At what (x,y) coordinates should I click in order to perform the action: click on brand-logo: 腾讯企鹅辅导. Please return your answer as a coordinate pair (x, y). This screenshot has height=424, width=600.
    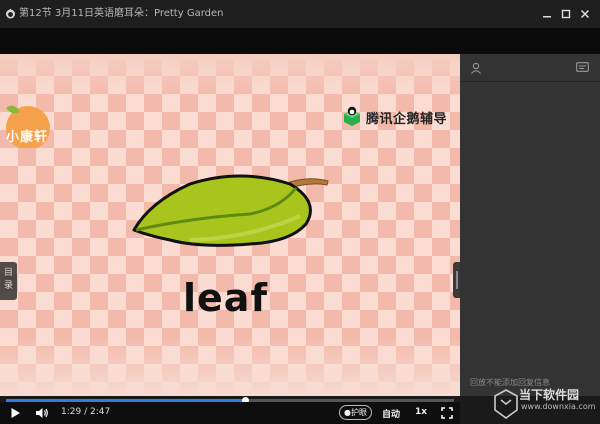
    Looking at the image, I should click on (394, 117).